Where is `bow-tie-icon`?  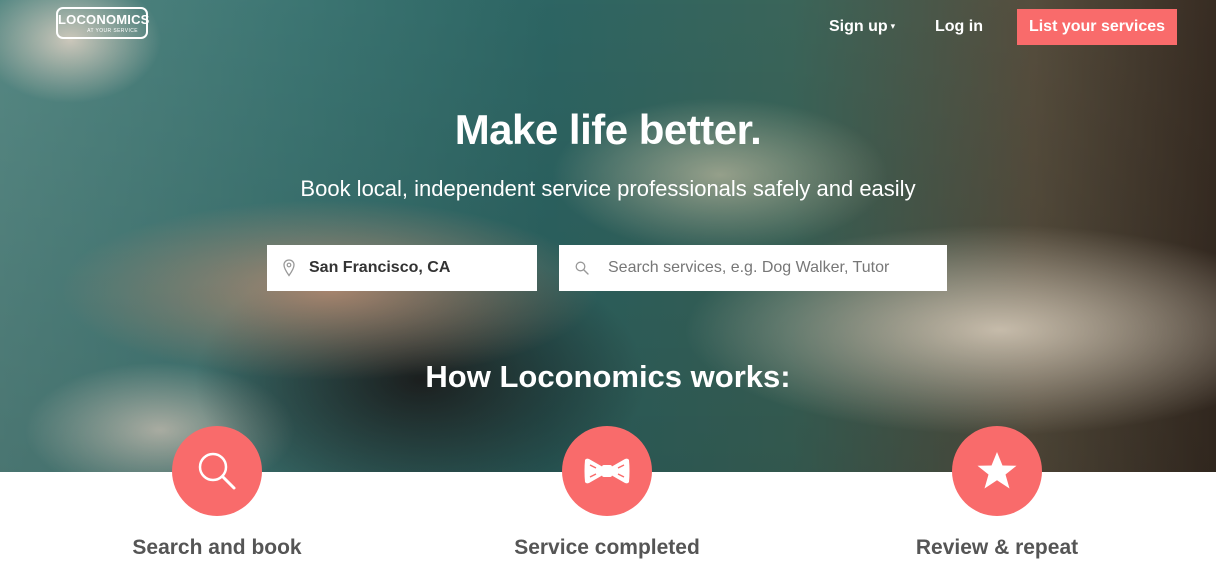
bow-tie-icon is located at coordinates (607, 471).